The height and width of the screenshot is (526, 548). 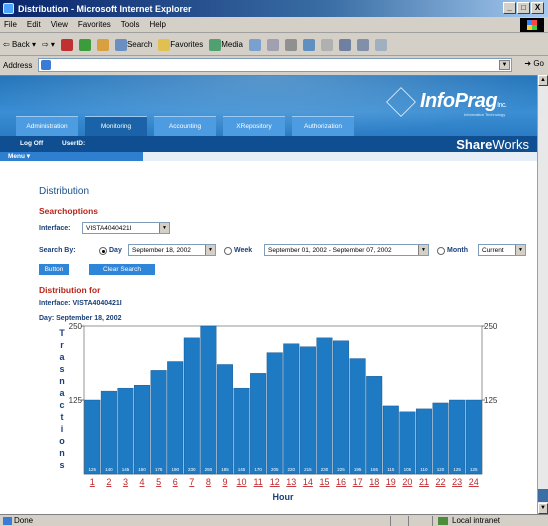 I want to click on hour-link: 1, so click(x=92, y=482).